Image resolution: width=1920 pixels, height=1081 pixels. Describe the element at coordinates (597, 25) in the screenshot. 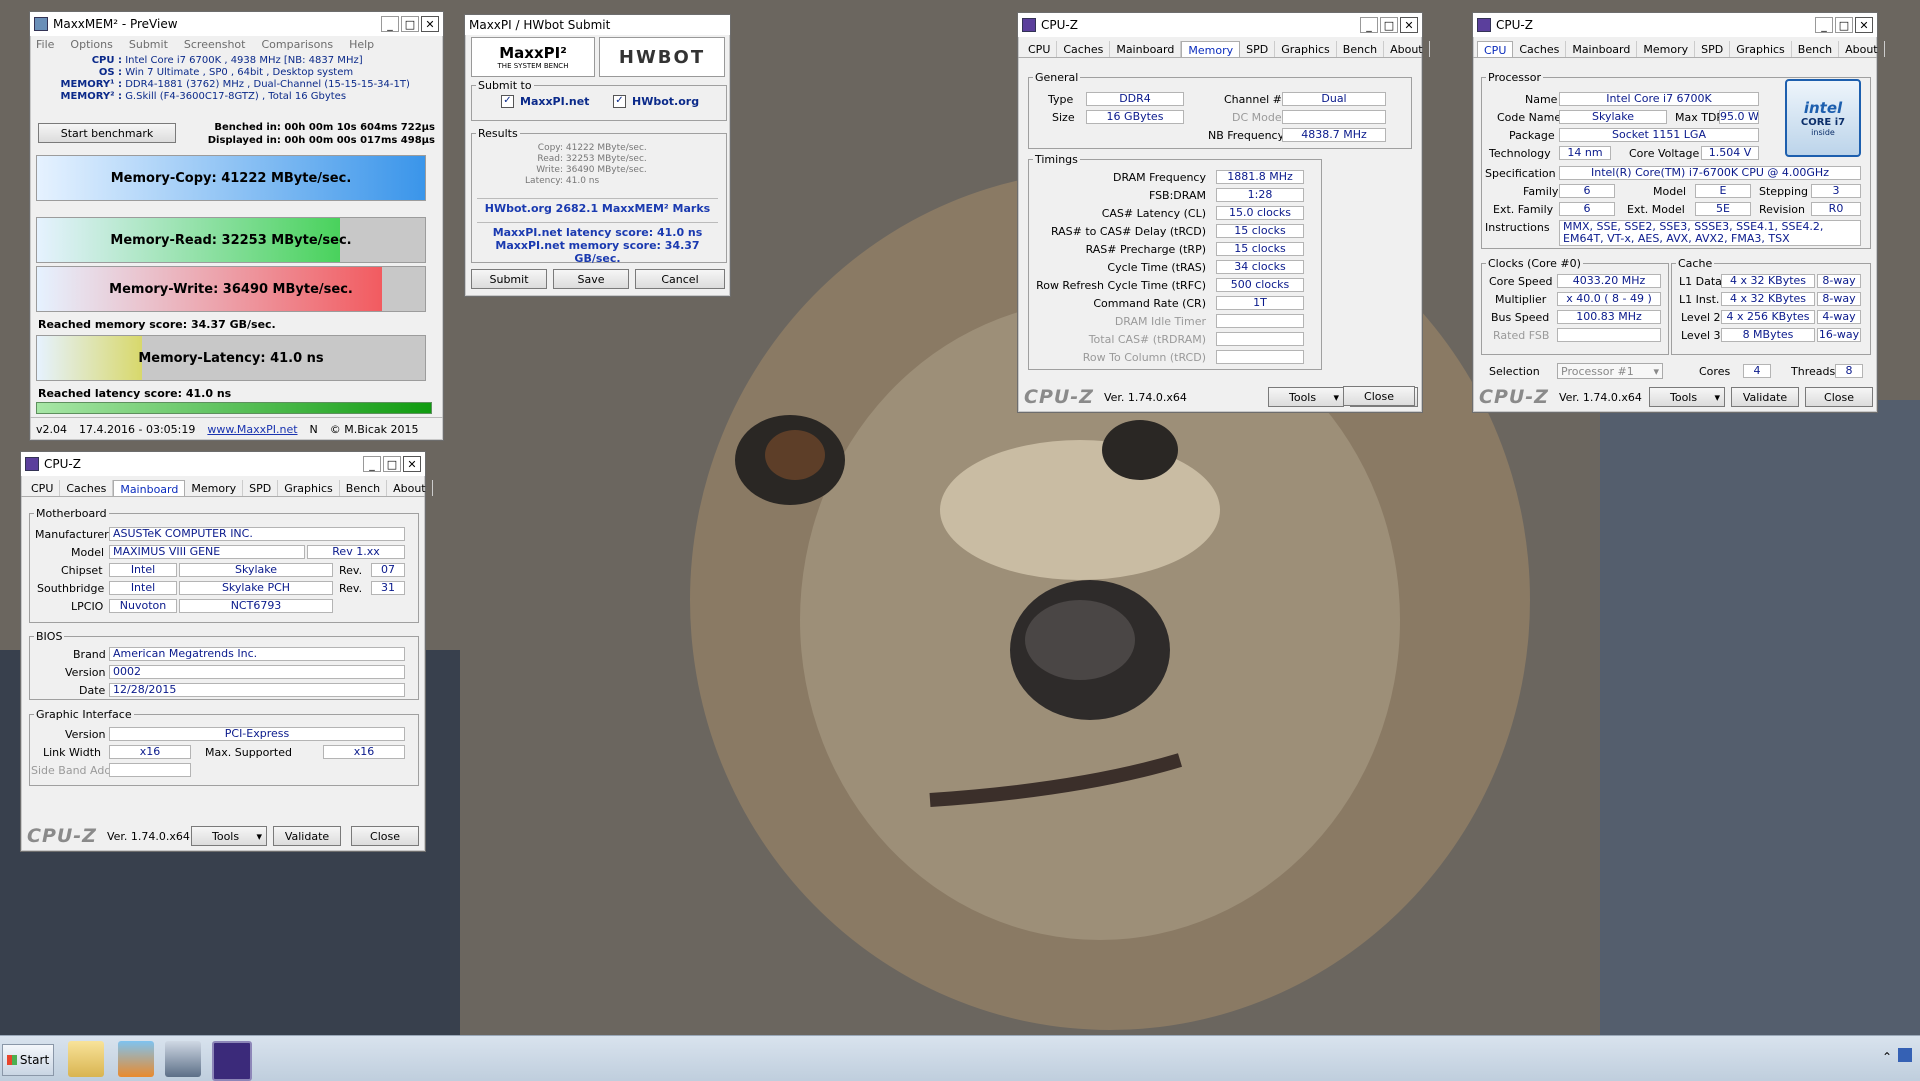

I see `hwbot-titlebar: MaxxPI / HWbot Submit` at that location.